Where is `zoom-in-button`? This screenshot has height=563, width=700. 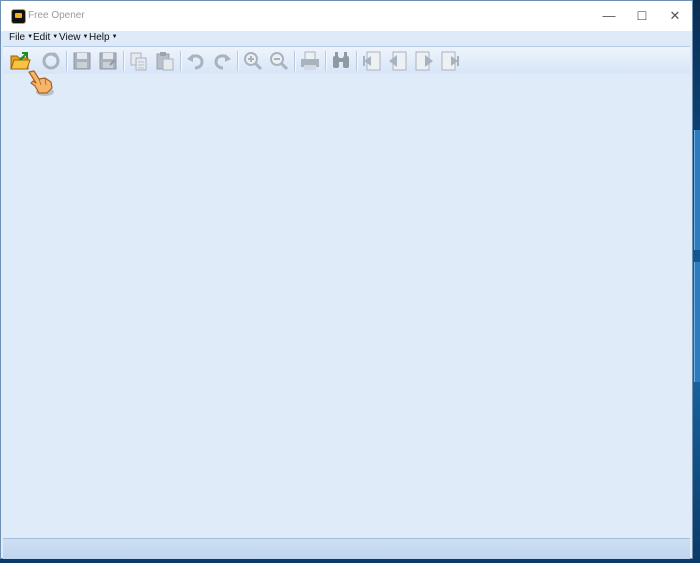 zoom-in-button is located at coordinates (253, 61).